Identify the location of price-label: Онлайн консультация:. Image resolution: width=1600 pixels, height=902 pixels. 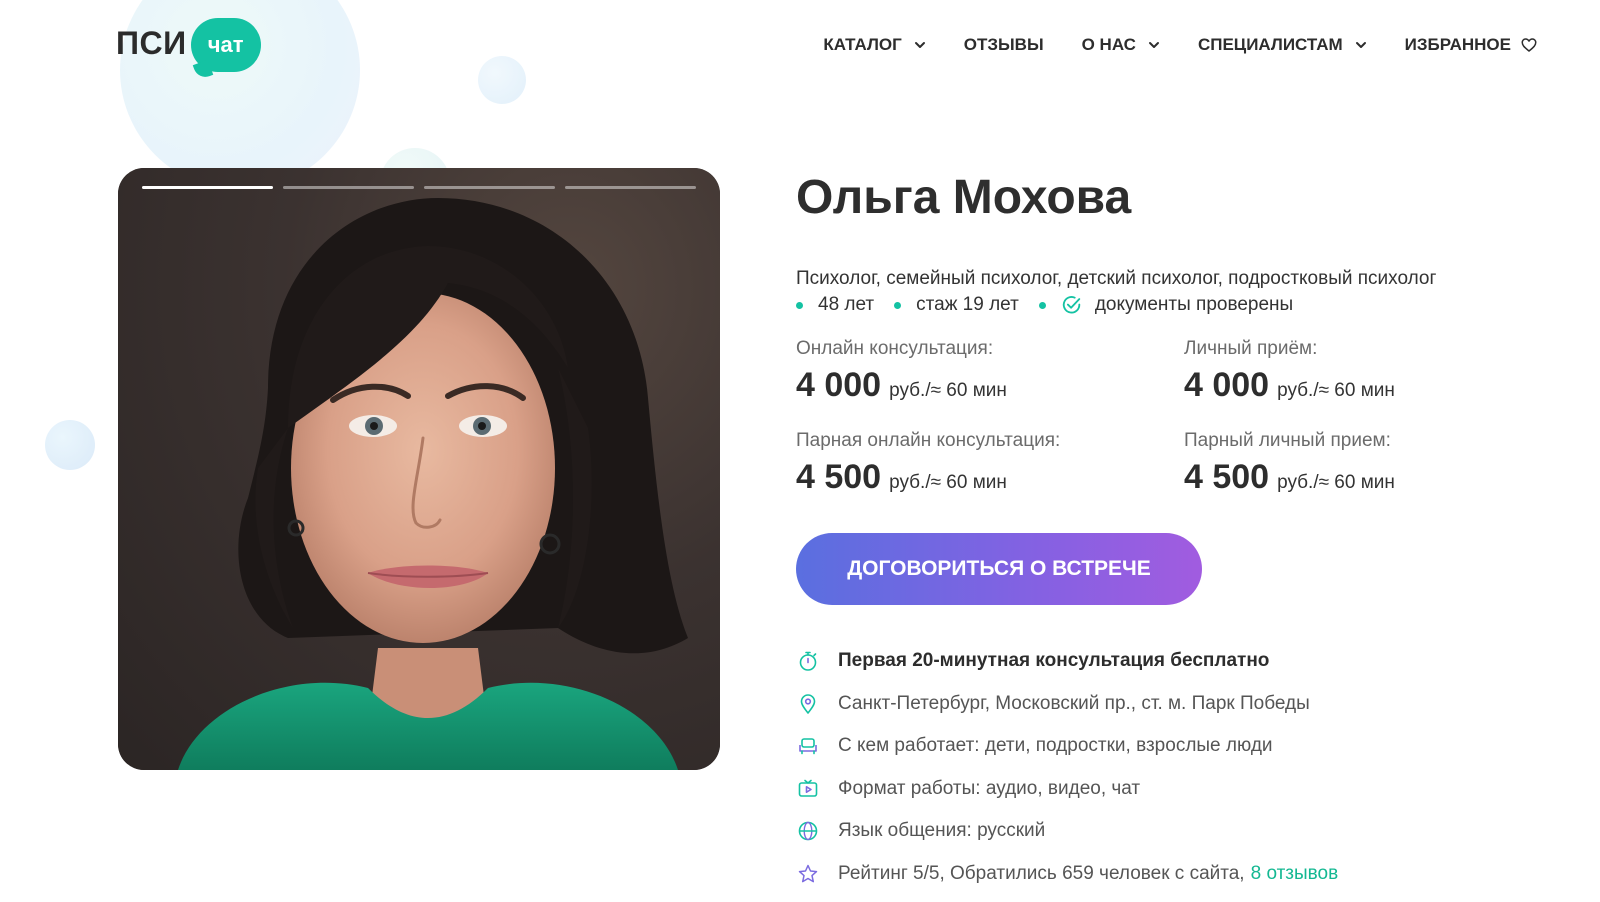
(895, 348).